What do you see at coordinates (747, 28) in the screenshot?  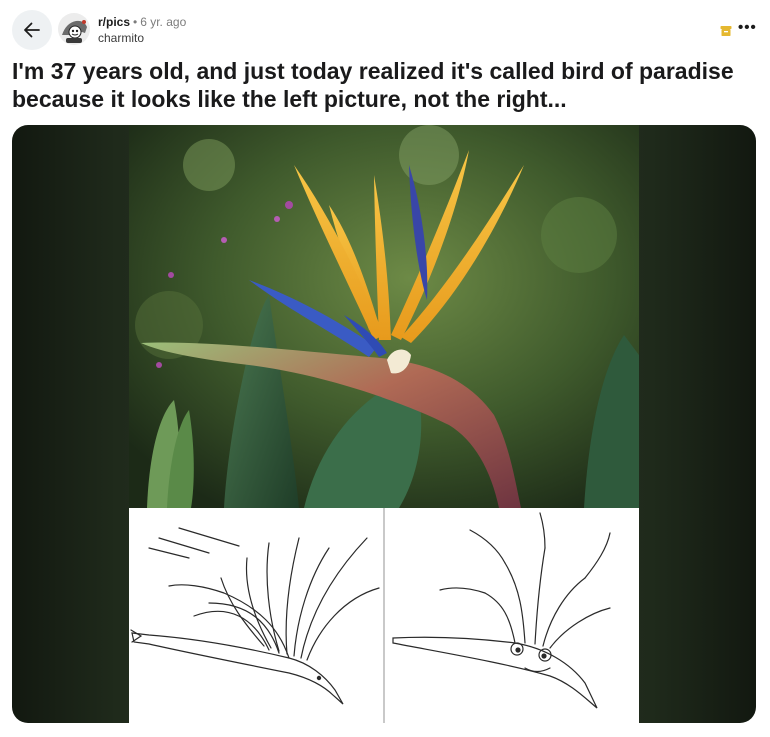 I see `more-options-button: •••` at bounding box center [747, 28].